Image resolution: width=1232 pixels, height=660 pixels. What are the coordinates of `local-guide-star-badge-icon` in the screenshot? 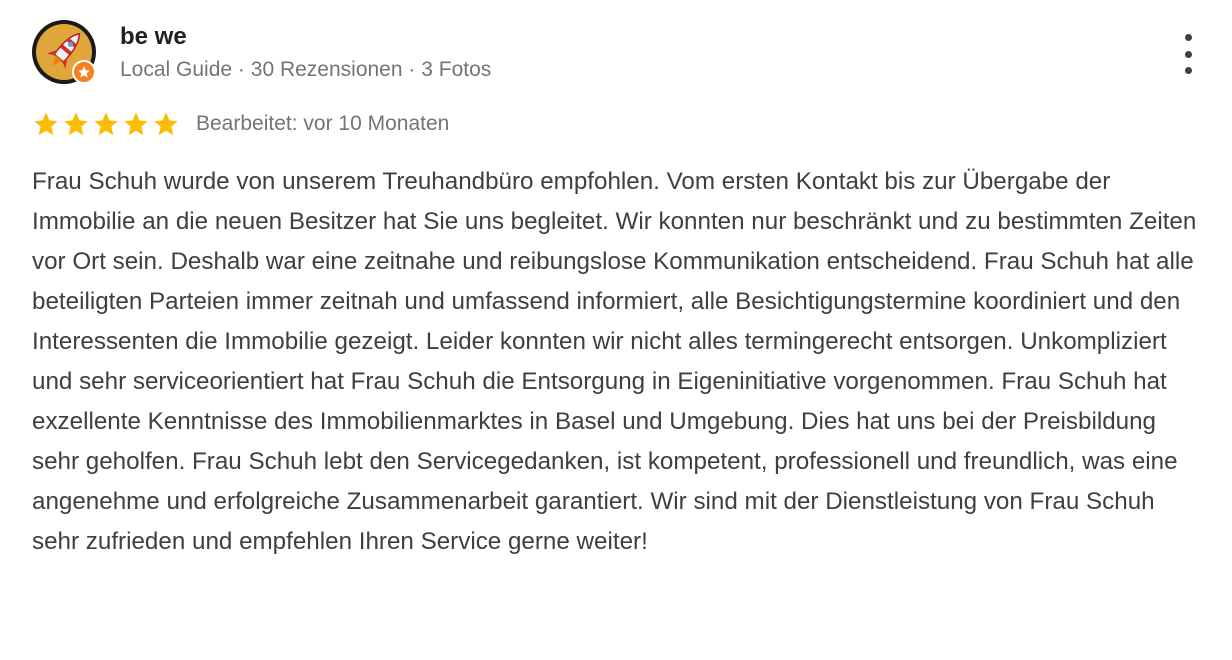 It's located at (84, 72).